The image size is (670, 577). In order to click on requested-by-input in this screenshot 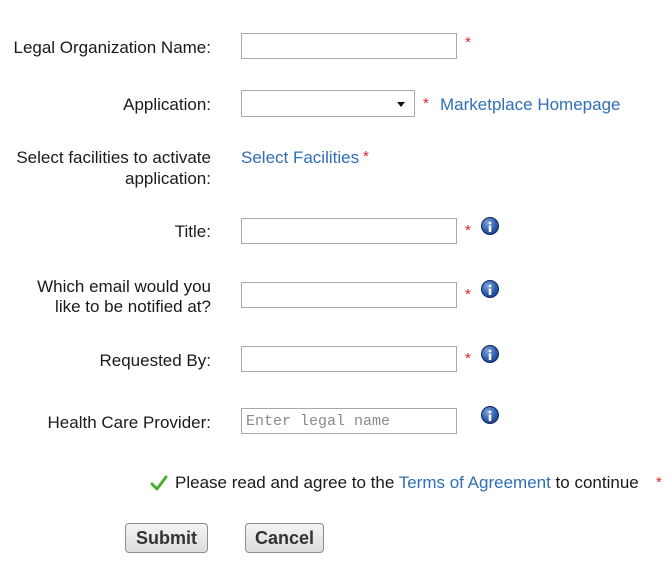, I will do `click(349, 359)`.